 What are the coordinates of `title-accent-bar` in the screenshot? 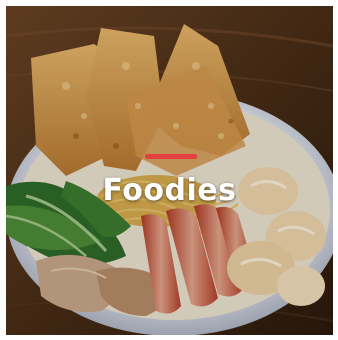 It's located at (171, 156).